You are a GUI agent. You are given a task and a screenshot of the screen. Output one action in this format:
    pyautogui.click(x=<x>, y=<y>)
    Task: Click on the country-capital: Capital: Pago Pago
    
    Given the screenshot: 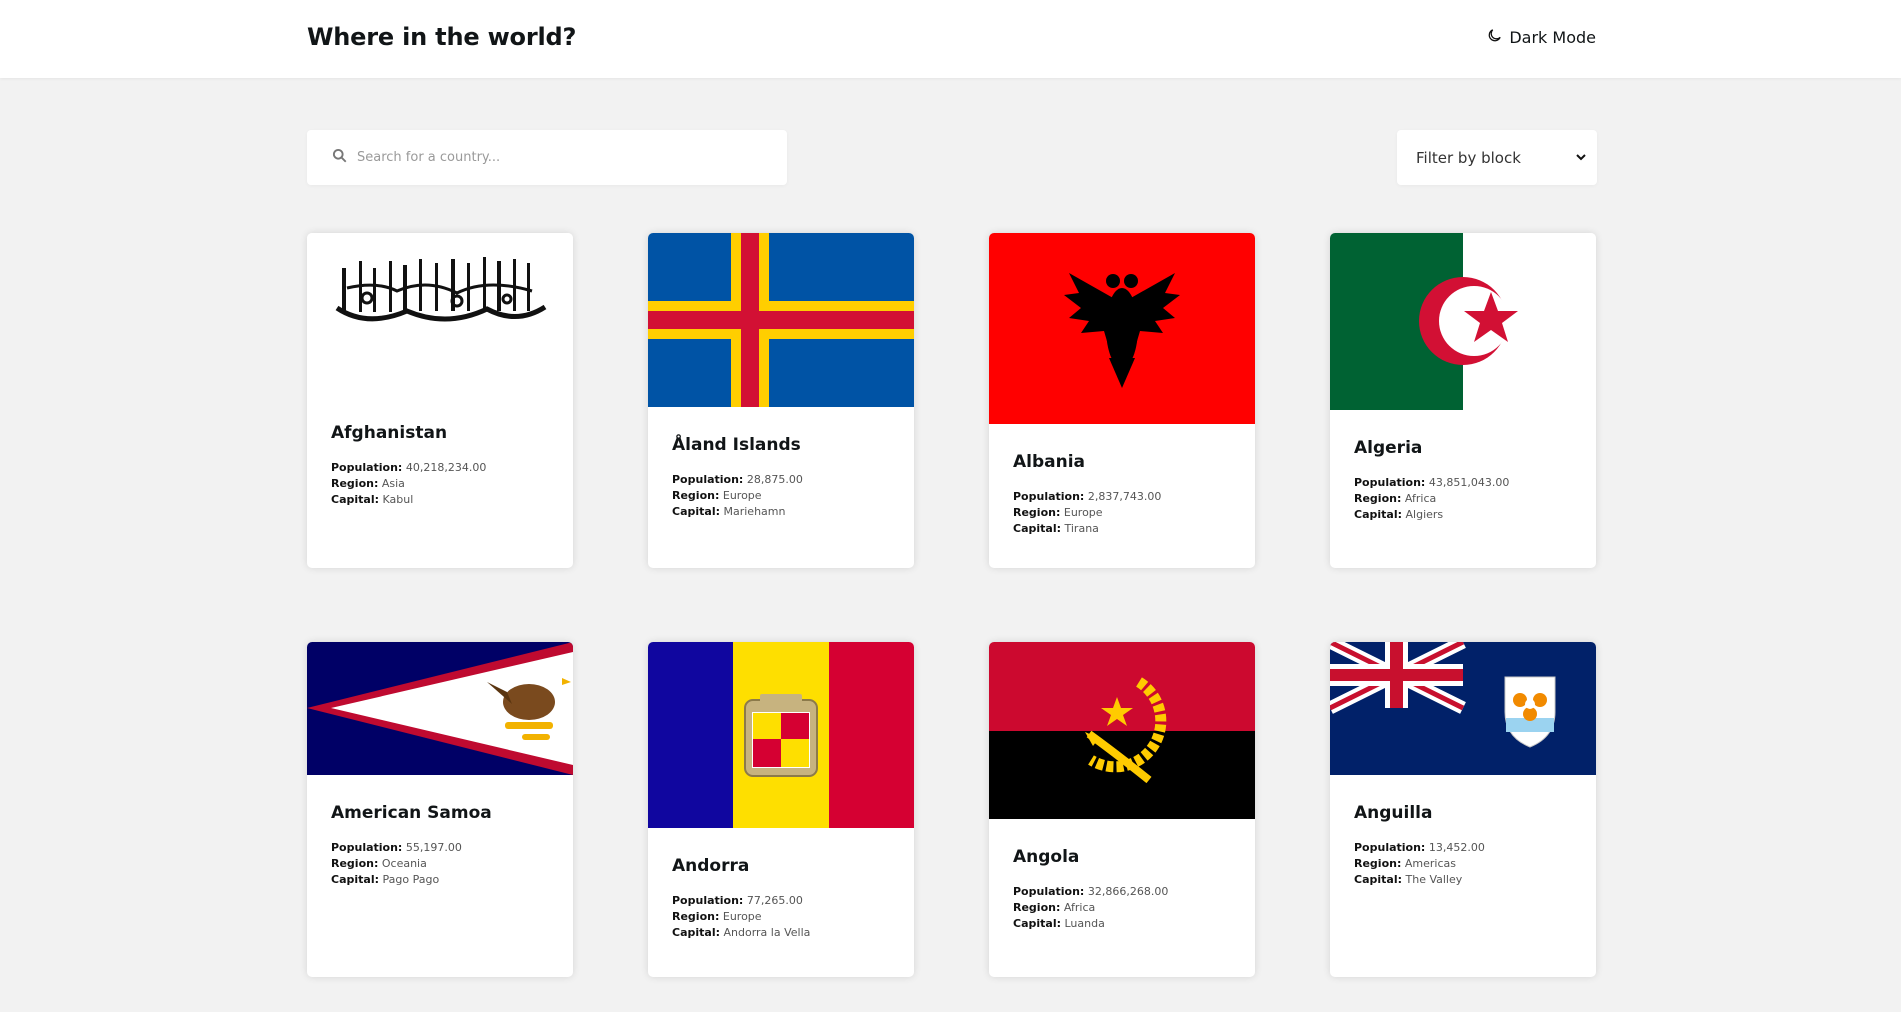 What is the action you would take?
    pyautogui.click(x=440, y=880)
    